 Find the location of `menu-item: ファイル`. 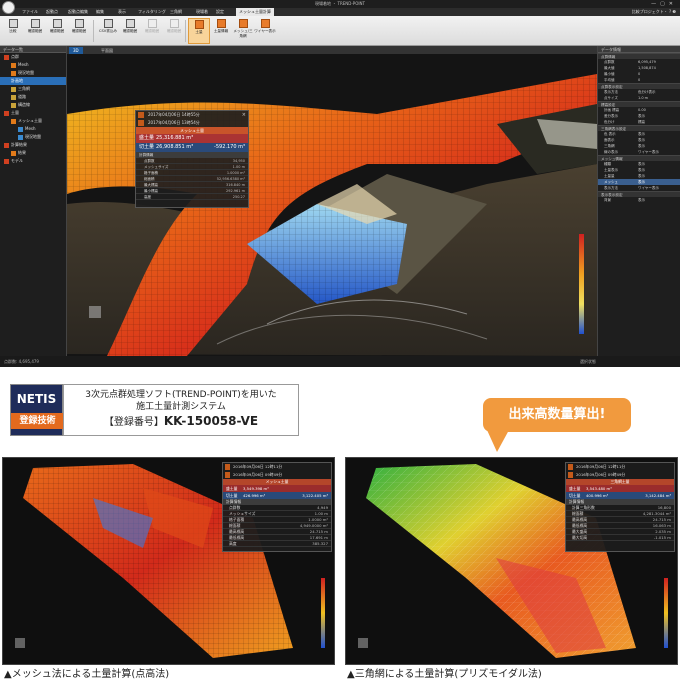

menu-item: ファイル is located at coordinates (30, 12).